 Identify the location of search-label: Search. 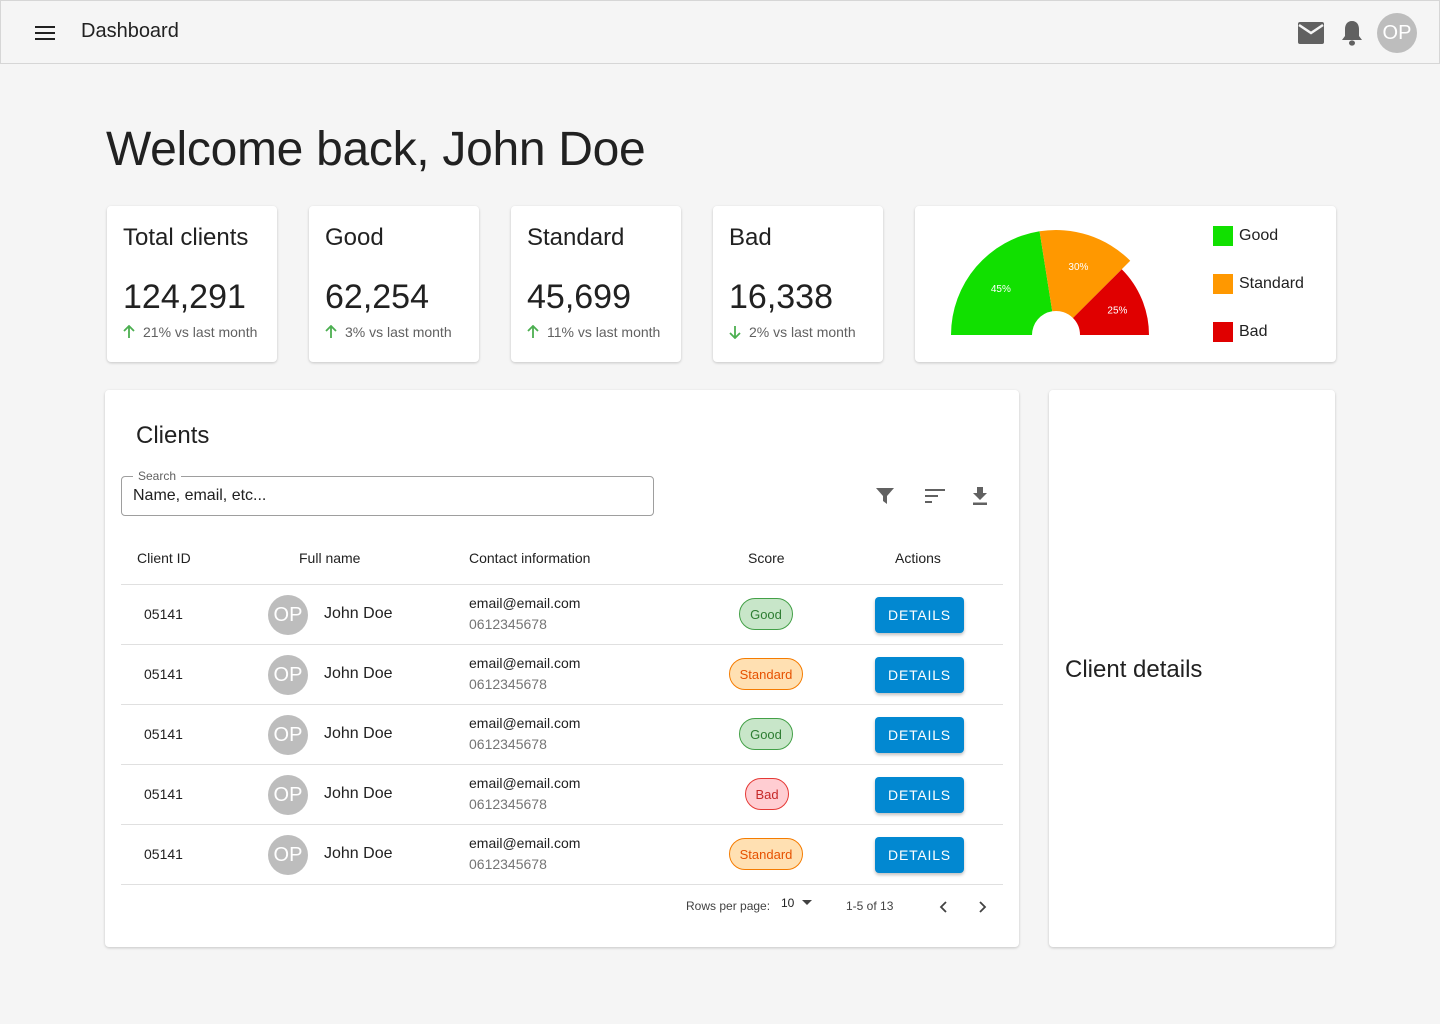
(157, 476).